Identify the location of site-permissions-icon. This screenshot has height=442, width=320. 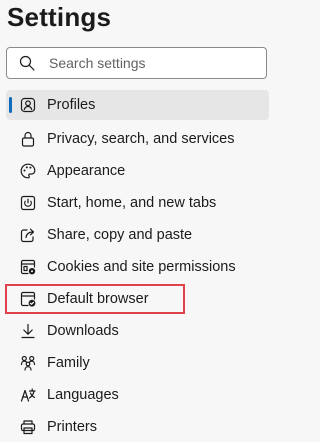
(28, 267).